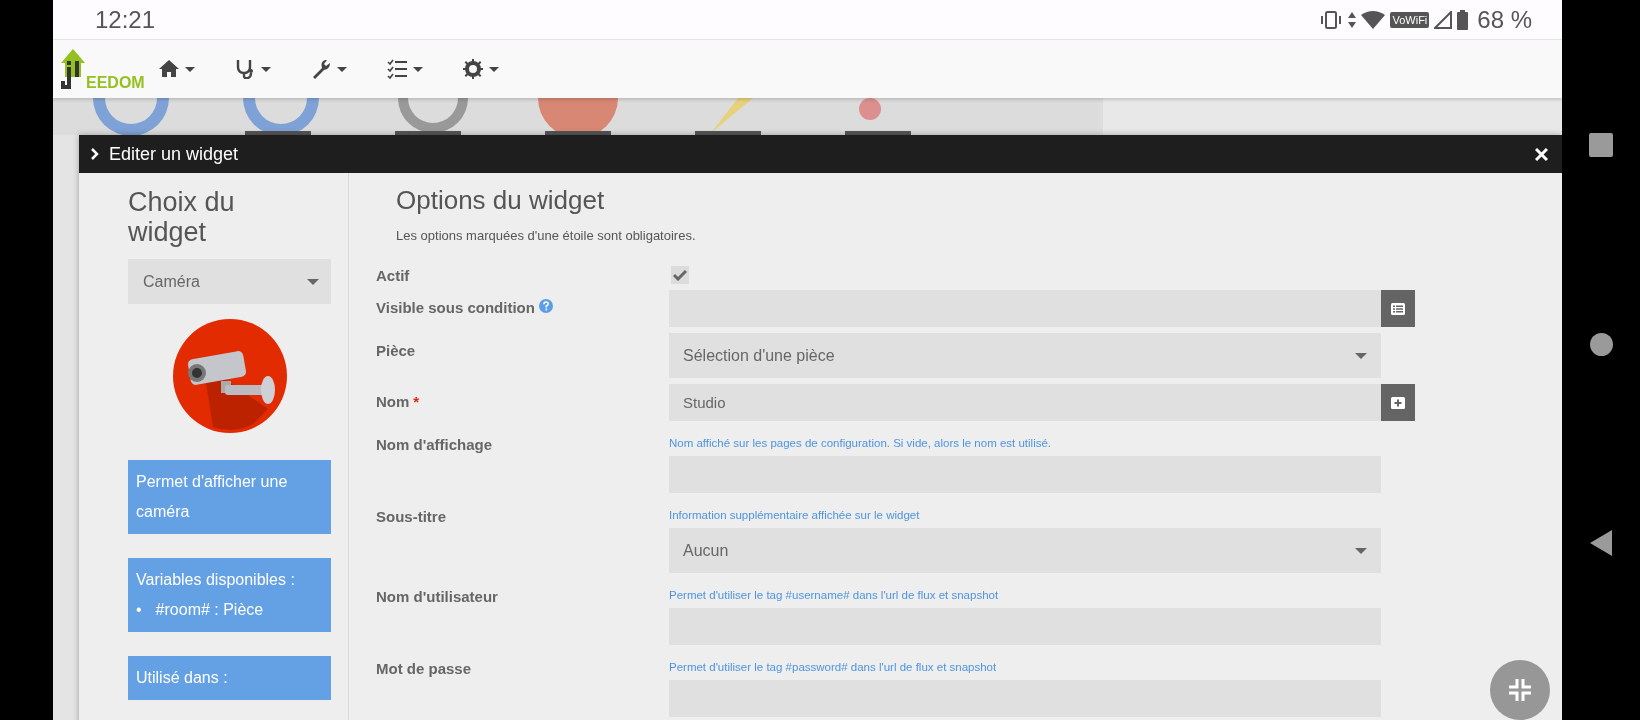 This screenshot has height=720, width=1640. Describe the element at coordinates (1025, 550) in the screenshot. I see `dropdown: Aucun` at that location.